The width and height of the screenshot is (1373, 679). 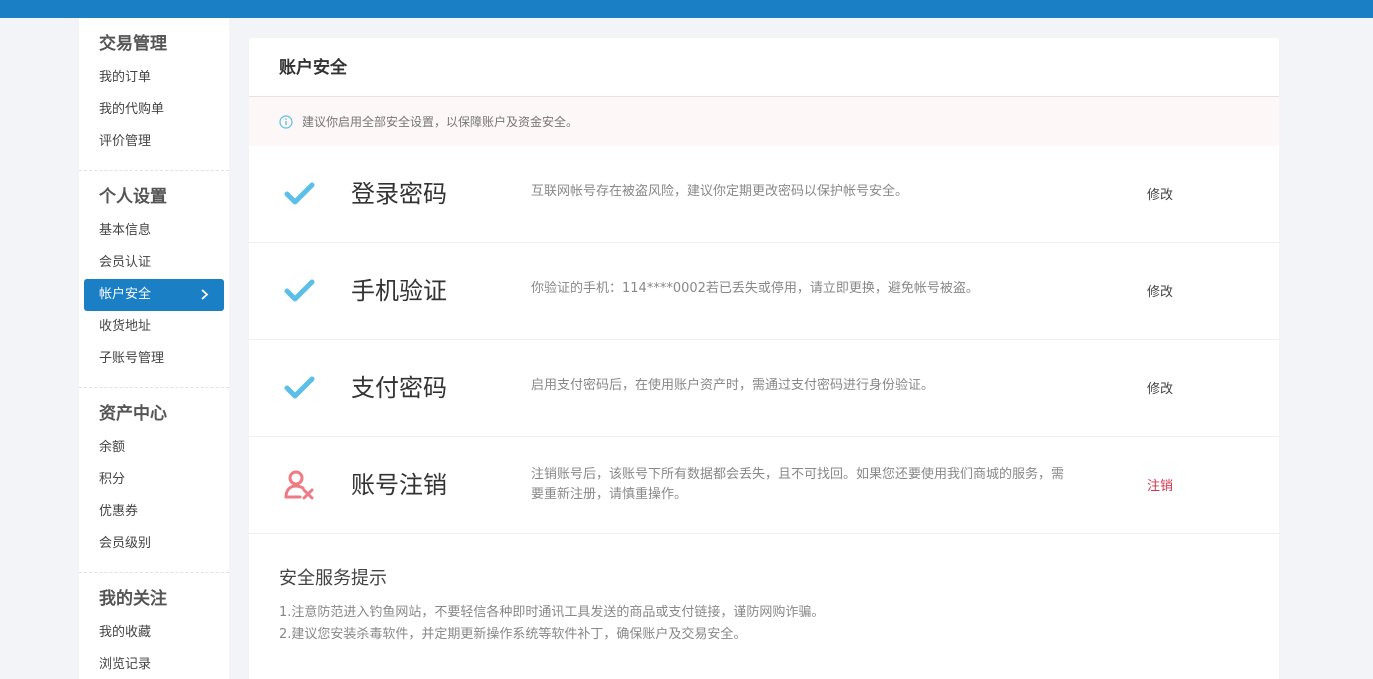 What do you see at coordinates (133, 599) in the screenshot?
I see `sidebar-group-title: 我的关注` at bounding box center [133, 599].